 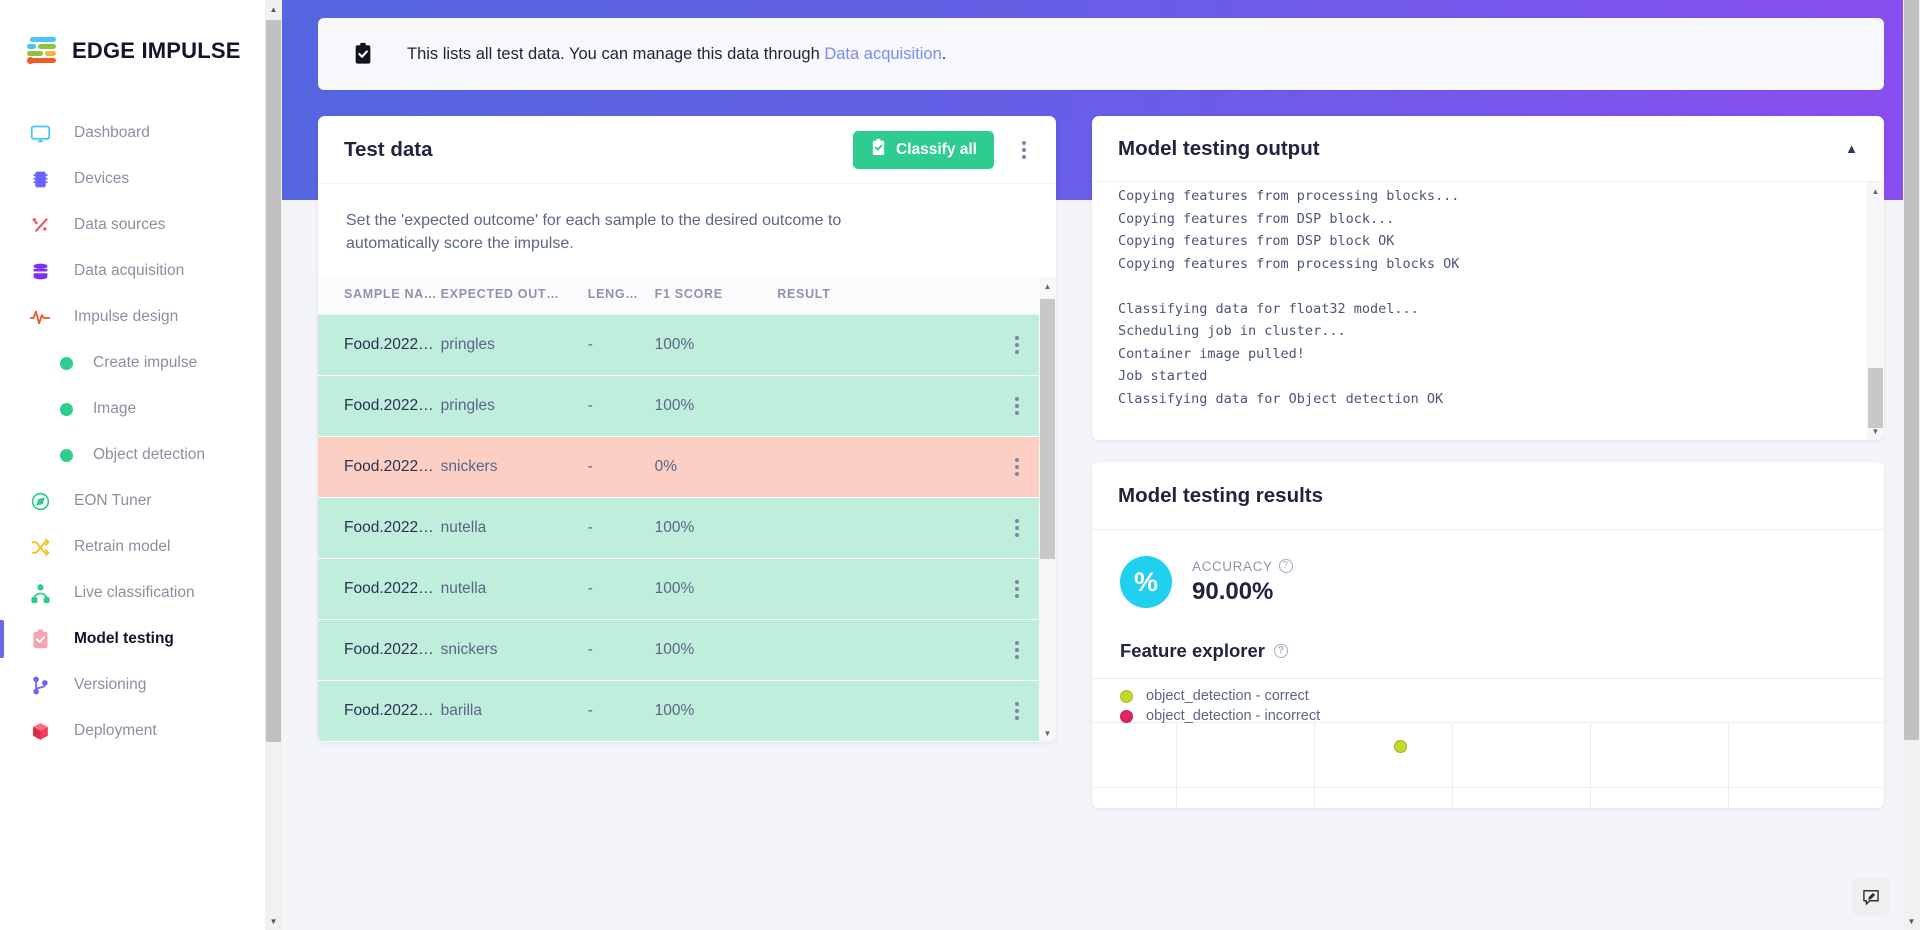 I want to click on sidebar-item-live-classification: Live classification, so click(x=141, y=593).